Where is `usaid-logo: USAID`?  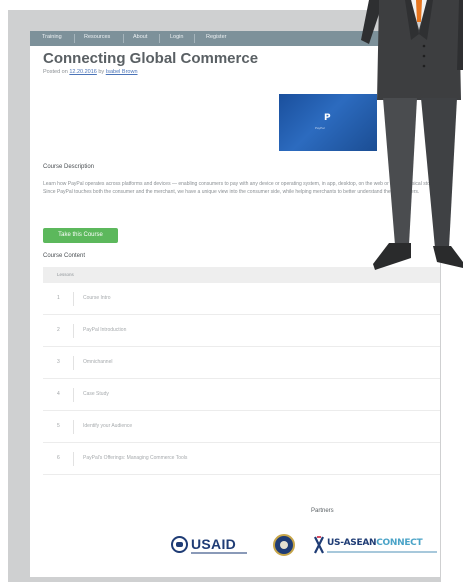 usaid-logo: USAID is located at coordinates (211, 545).